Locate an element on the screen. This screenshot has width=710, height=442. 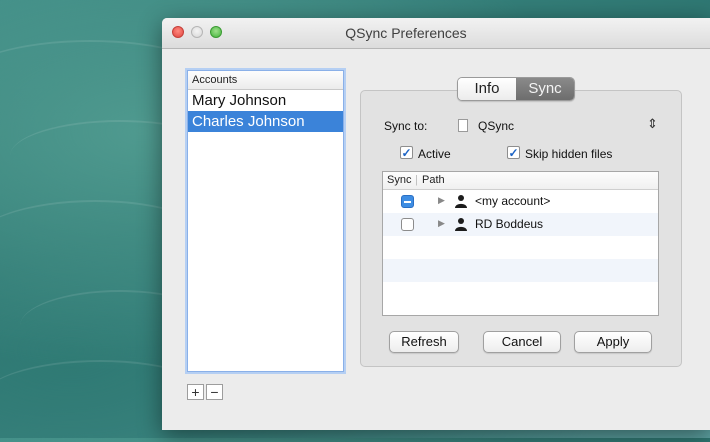
path-text: <my account> is located at coordinates (513, 201).